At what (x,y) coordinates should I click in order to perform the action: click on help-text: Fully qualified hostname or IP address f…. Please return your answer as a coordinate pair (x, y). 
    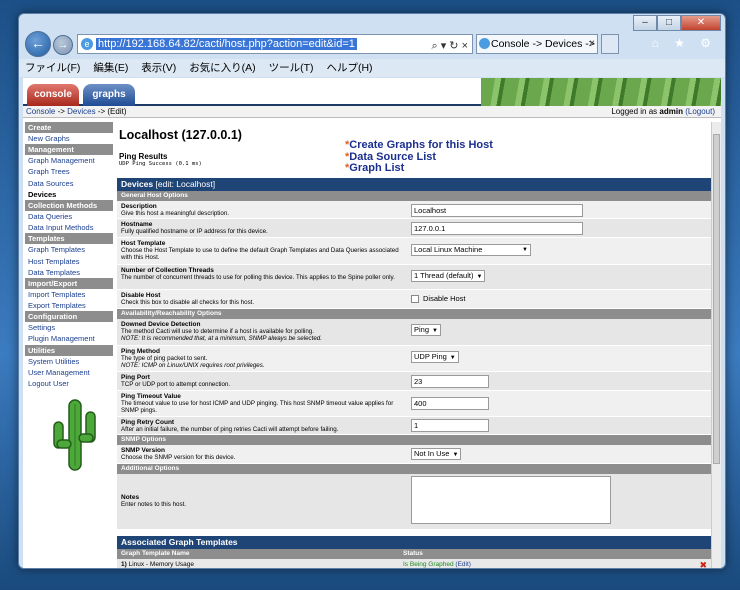
    Looking at the image, I should click on (194, 231).